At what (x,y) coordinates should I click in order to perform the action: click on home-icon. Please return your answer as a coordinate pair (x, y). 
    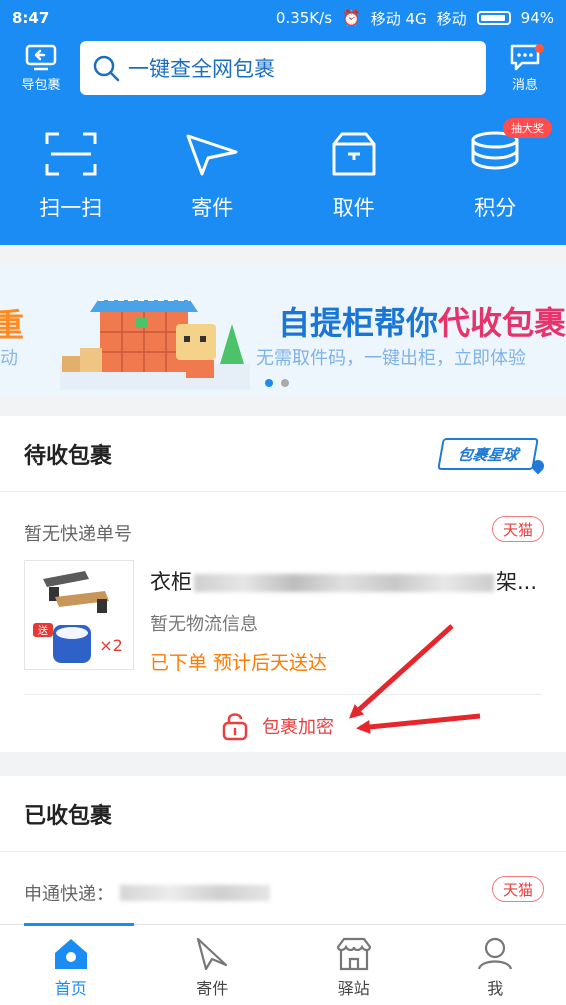
    Looking at the image, I should click on (70, 954).